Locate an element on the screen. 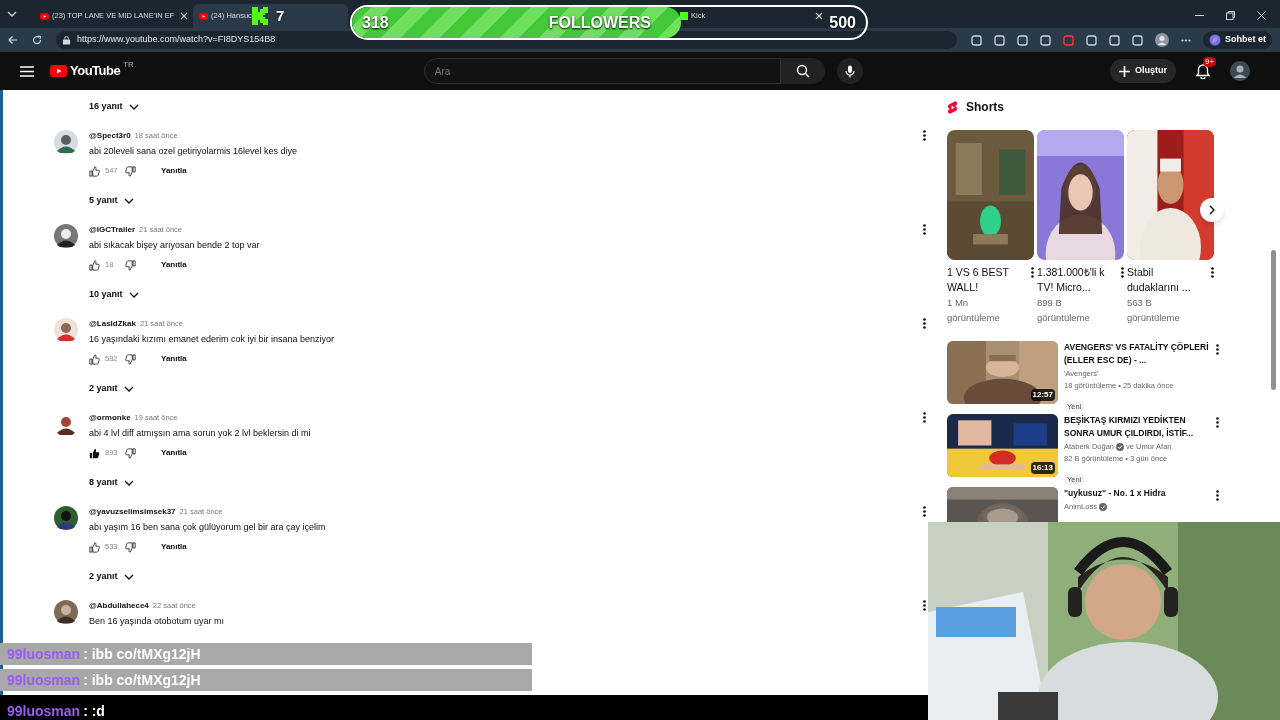 This screenshot has width=1280, height=720. play-logo-icon is located at coordinates (58, 71).